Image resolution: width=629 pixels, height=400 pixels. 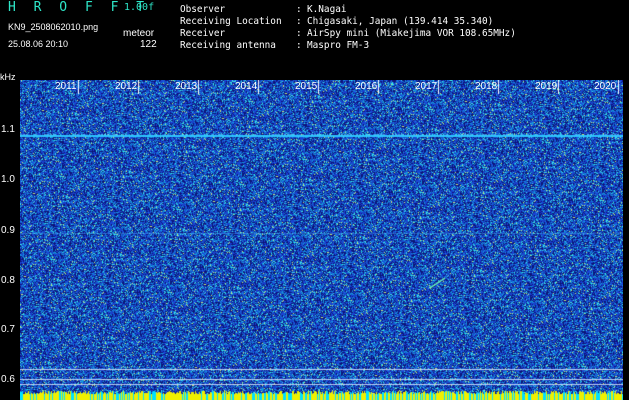 I want to click on info-label-antenna: Receiving antenna, so click(x=228, y=45).